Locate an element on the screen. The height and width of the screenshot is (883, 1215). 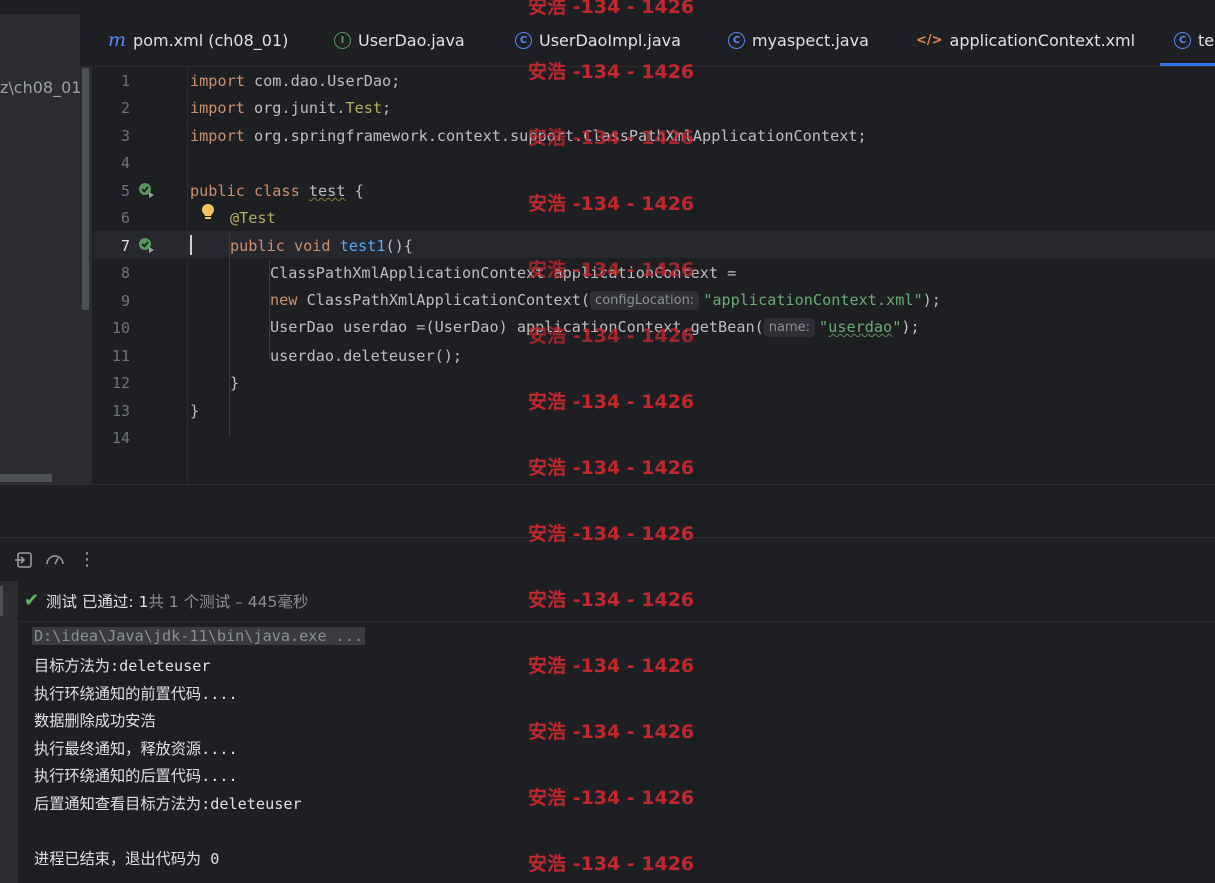
param-hint: name: is located at coordinates (789, 327).